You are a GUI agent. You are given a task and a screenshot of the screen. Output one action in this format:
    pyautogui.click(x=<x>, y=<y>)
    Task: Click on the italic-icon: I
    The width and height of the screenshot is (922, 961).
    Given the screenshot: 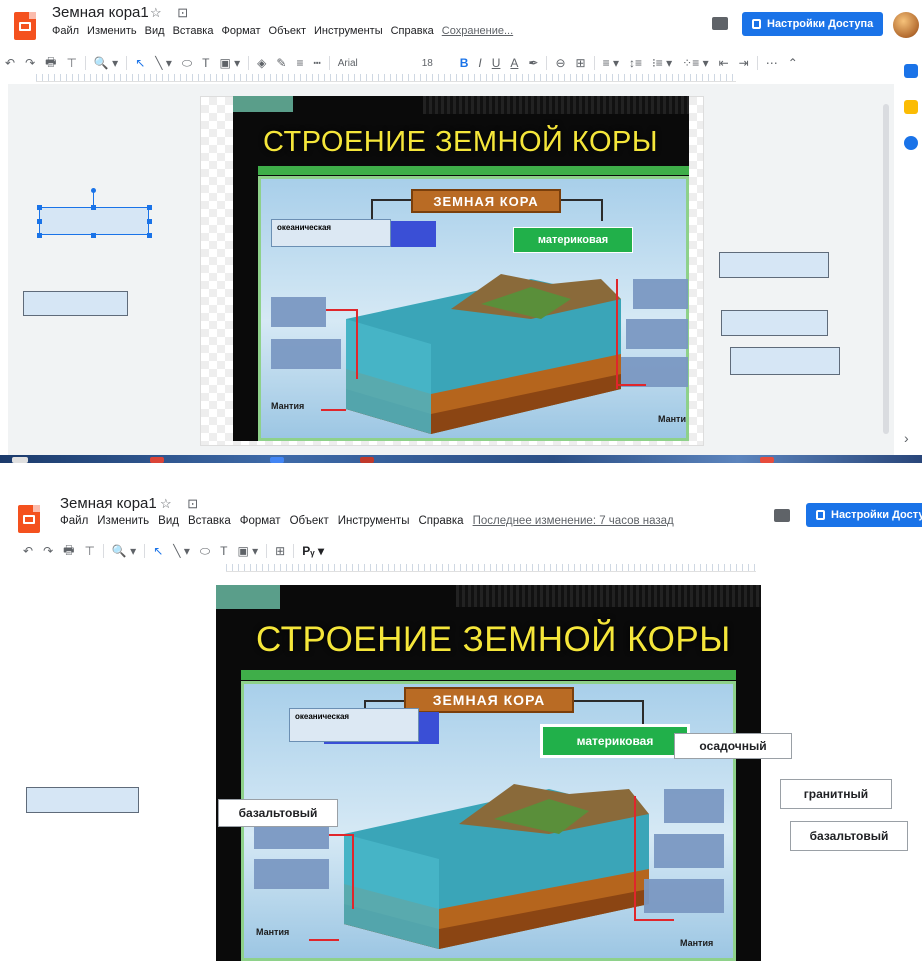 What is the action you would take?
    pyautogui.click(x=479, y=63)
    